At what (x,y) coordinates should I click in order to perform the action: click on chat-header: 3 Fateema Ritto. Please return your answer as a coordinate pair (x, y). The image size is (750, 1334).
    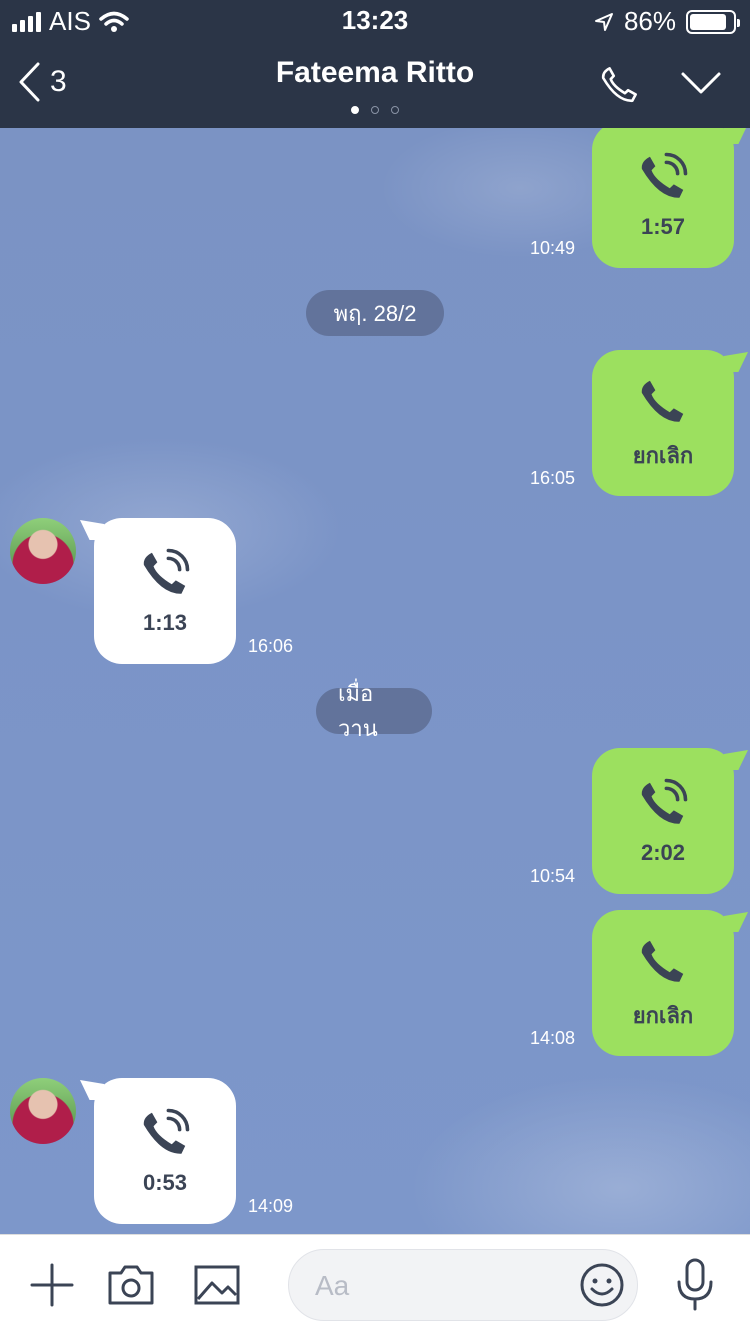
    Looking at the image, I should click on (375, 84).